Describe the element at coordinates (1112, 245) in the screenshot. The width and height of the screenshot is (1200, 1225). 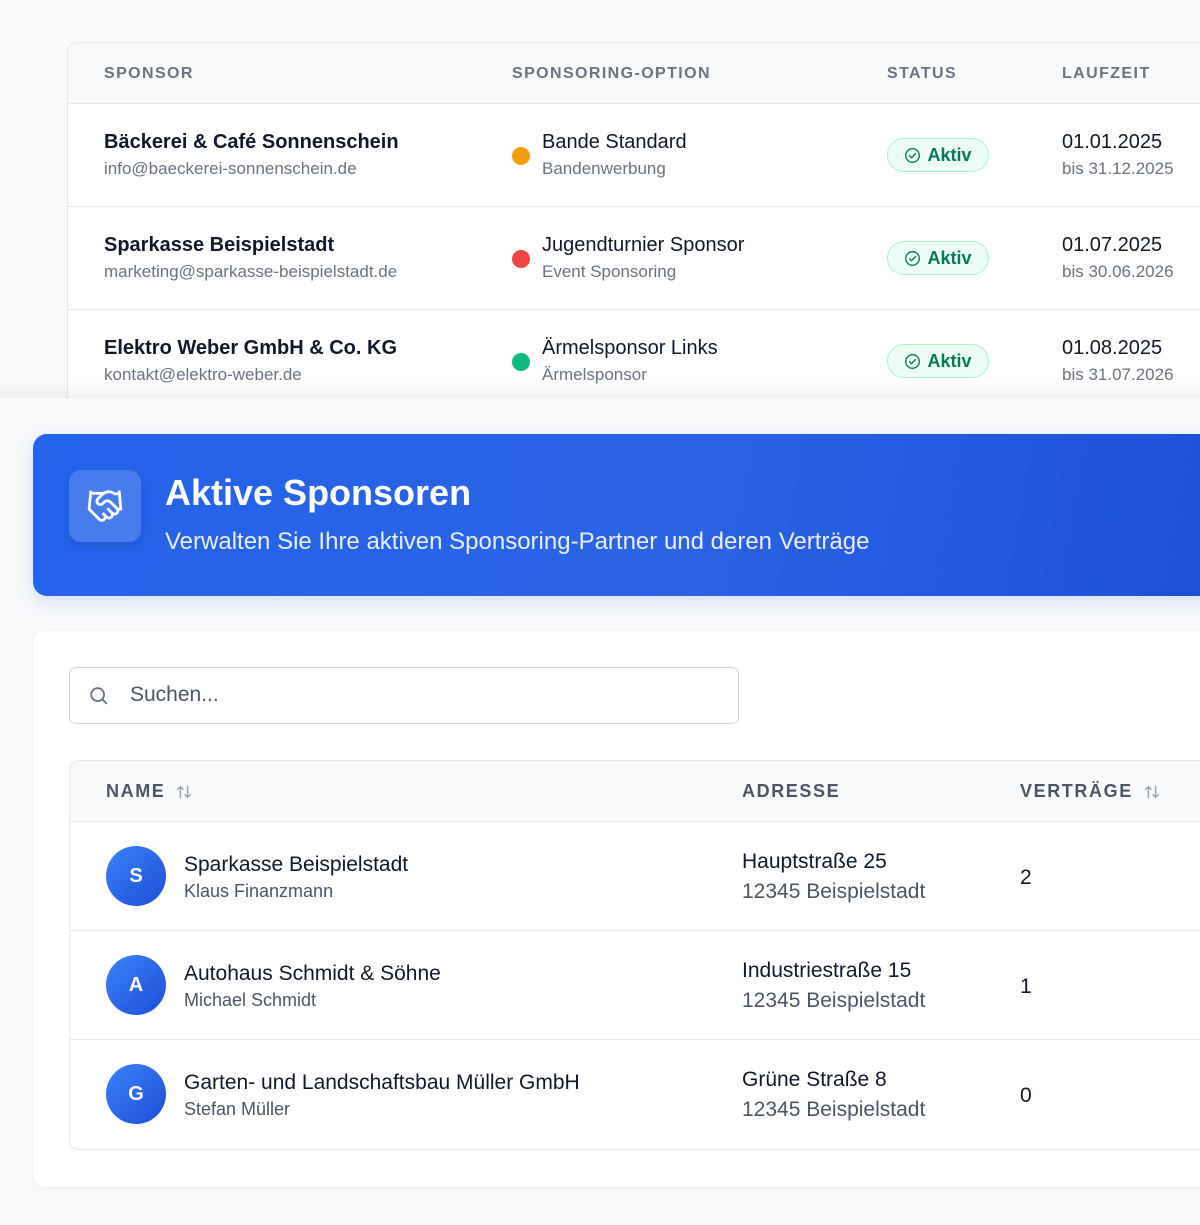
I see `contract-start-date: 01.07.2025` at that location.